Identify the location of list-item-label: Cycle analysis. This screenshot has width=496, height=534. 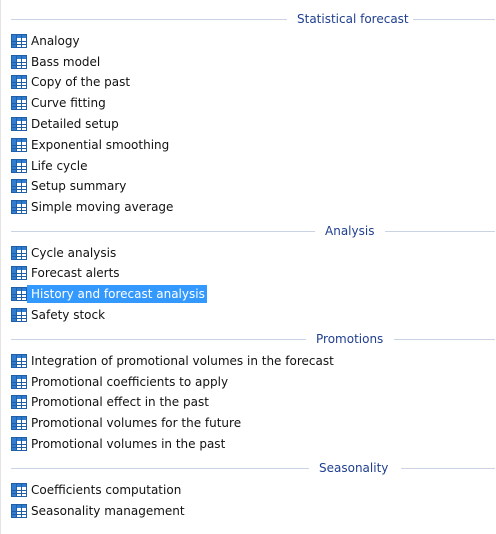
(74, 253).